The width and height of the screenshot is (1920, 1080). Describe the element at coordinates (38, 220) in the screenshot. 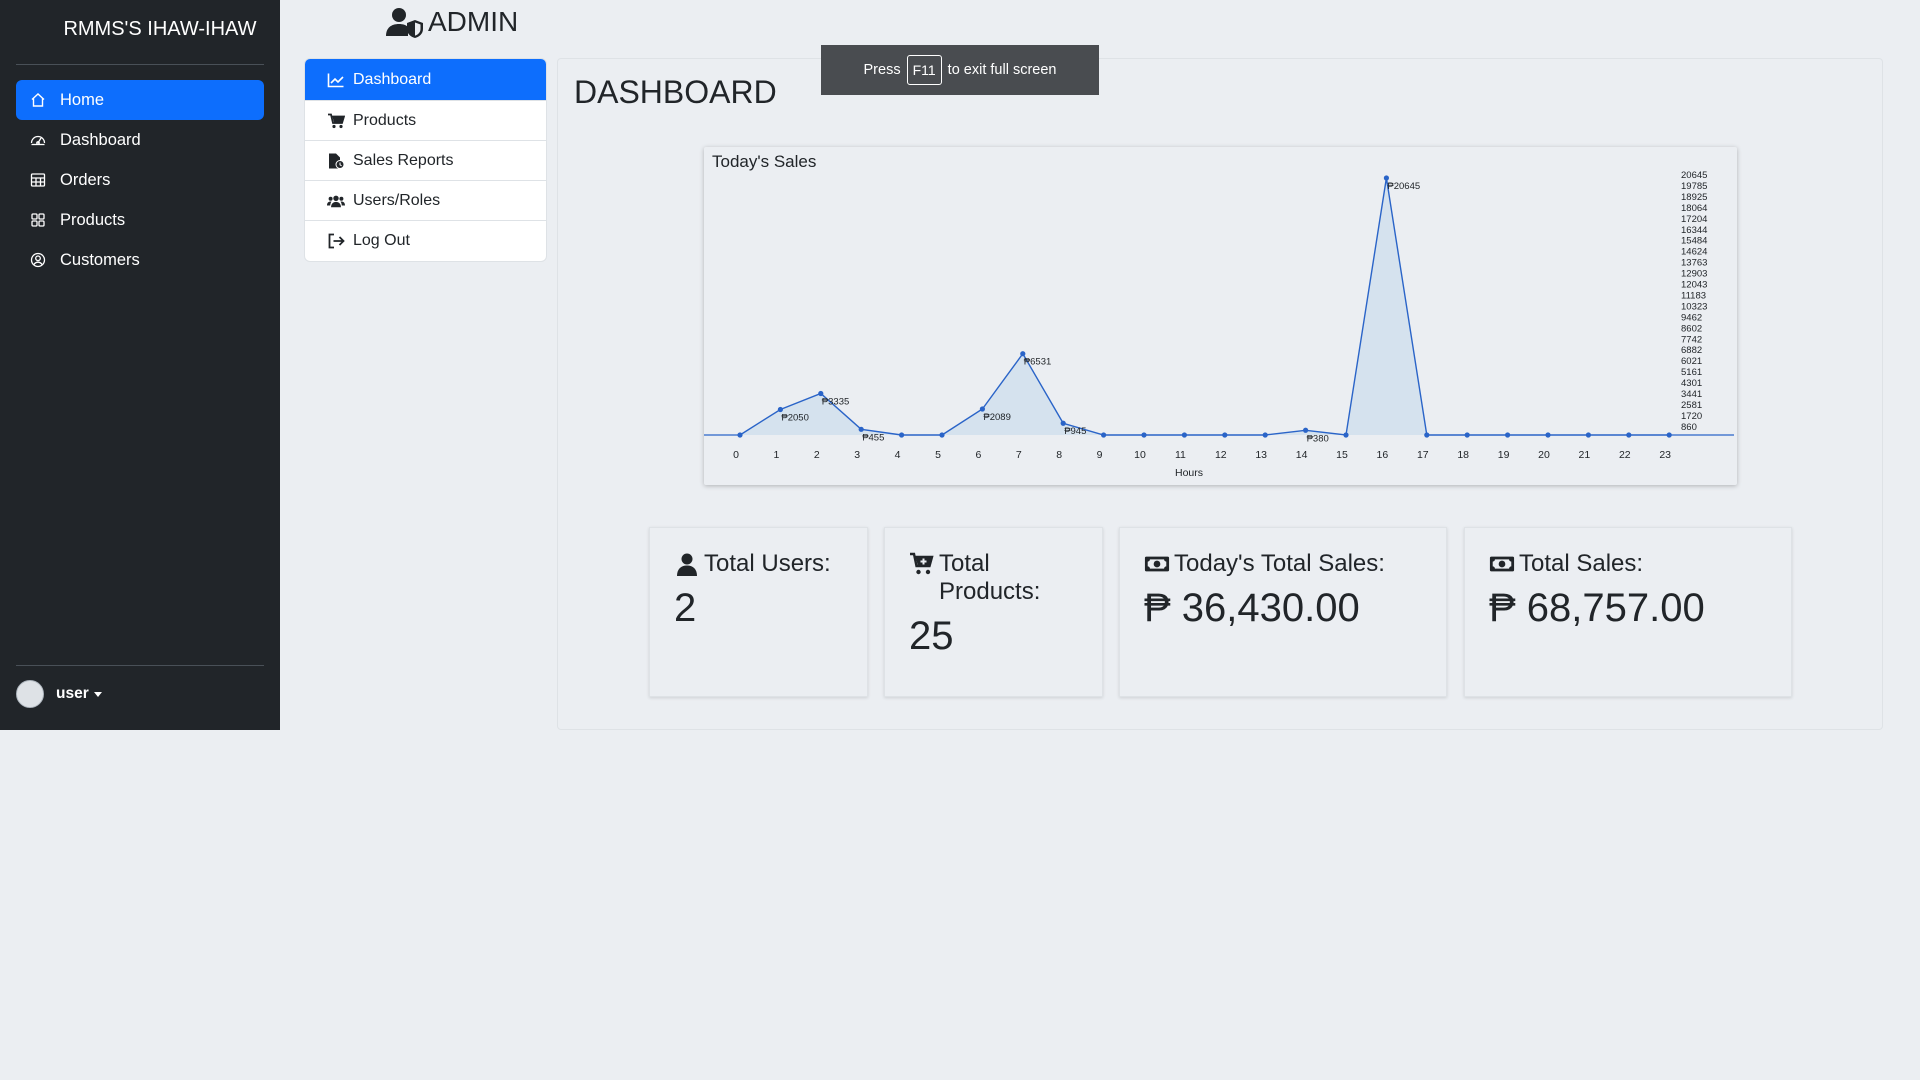

I see `grid-icon` at that location.